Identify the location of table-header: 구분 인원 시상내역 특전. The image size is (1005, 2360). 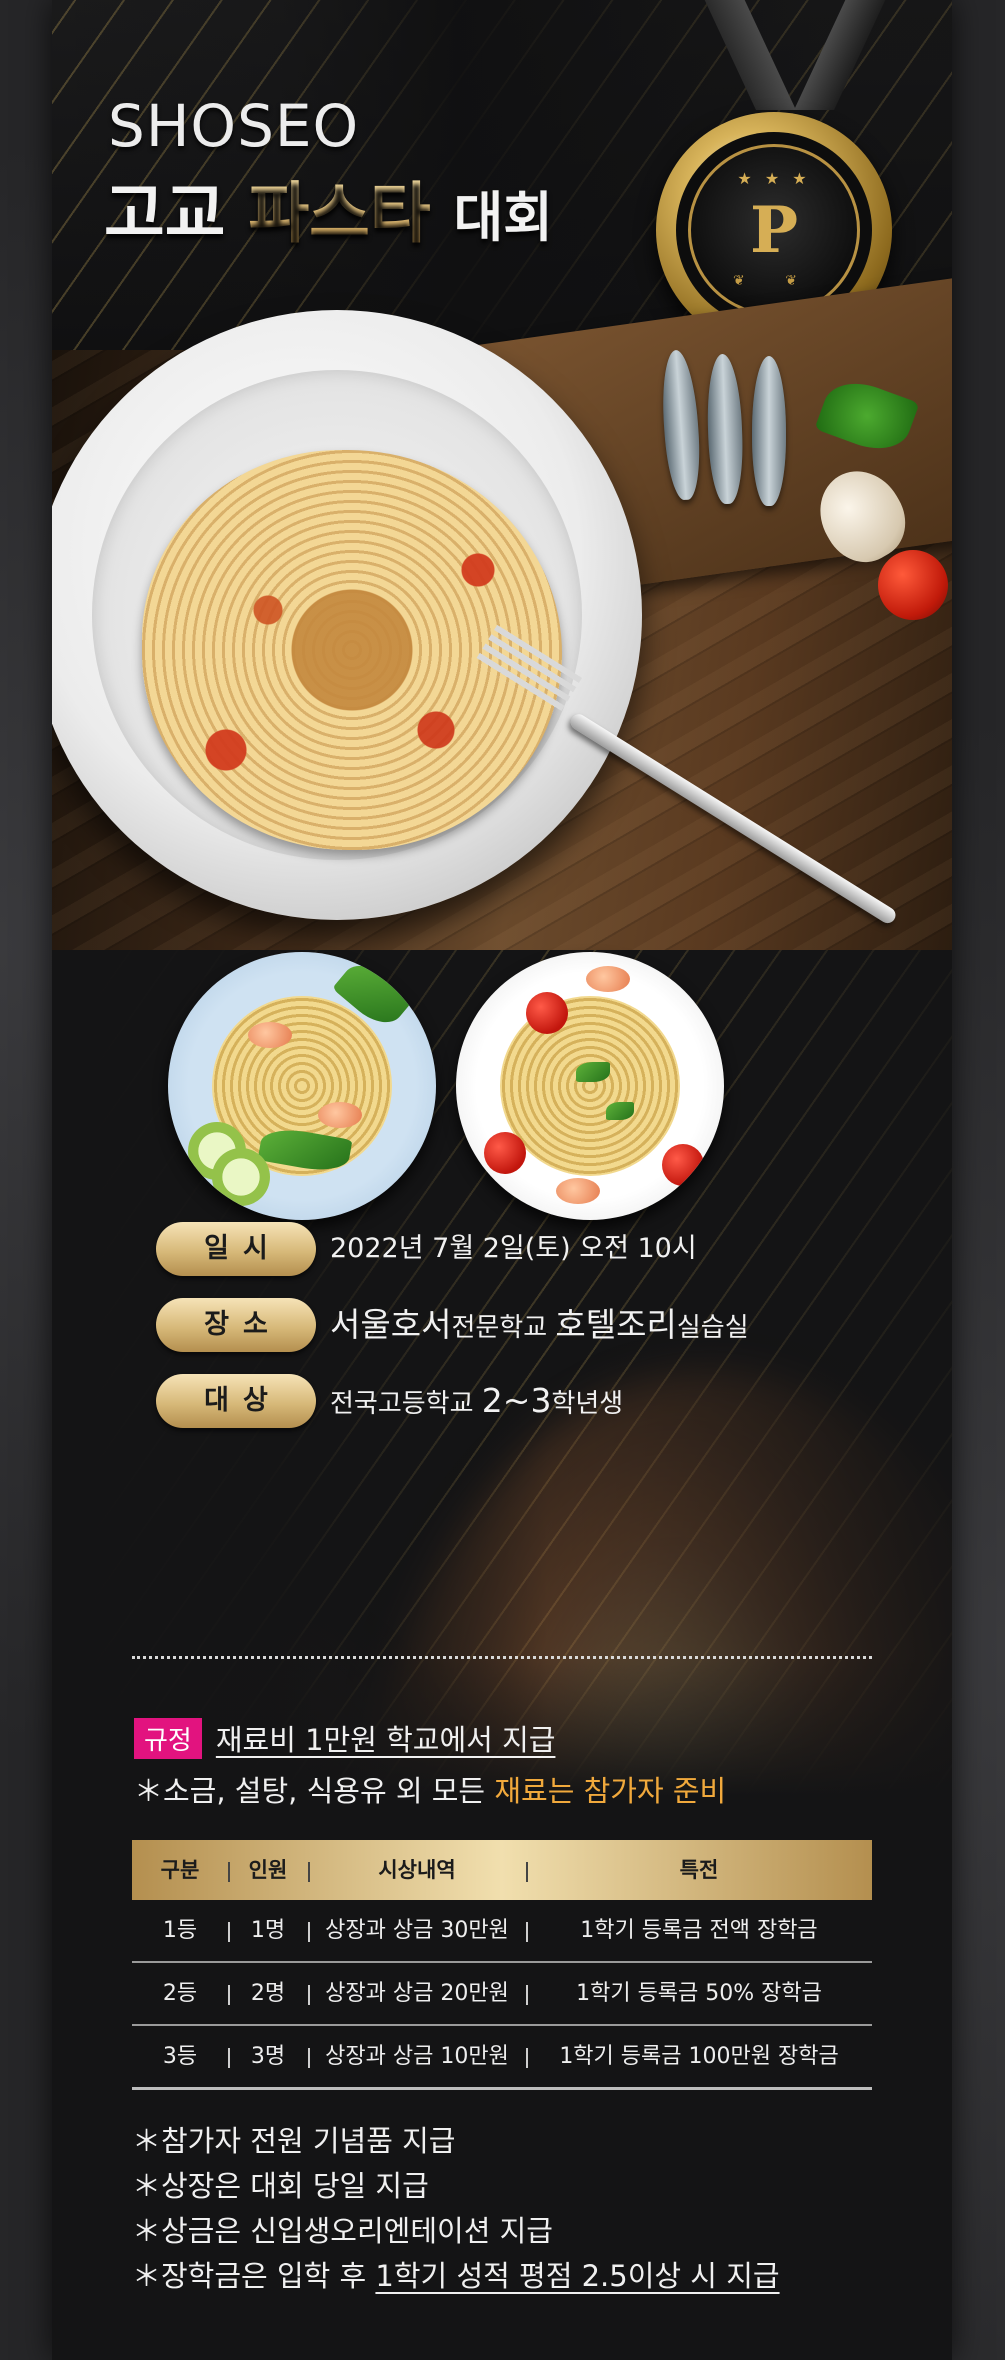
(502, 1870).